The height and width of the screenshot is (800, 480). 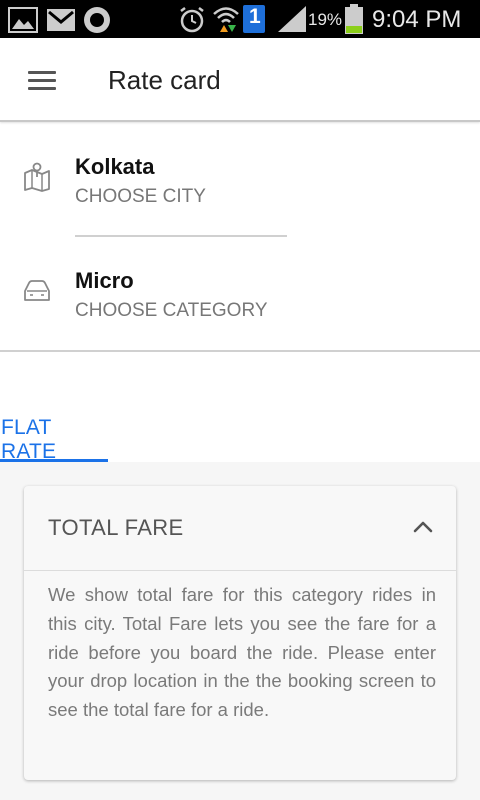 What do you see at coordinates (423, 527) in the screenshot?
I see `chevron-up-icon` at bounding box center [423, 527].